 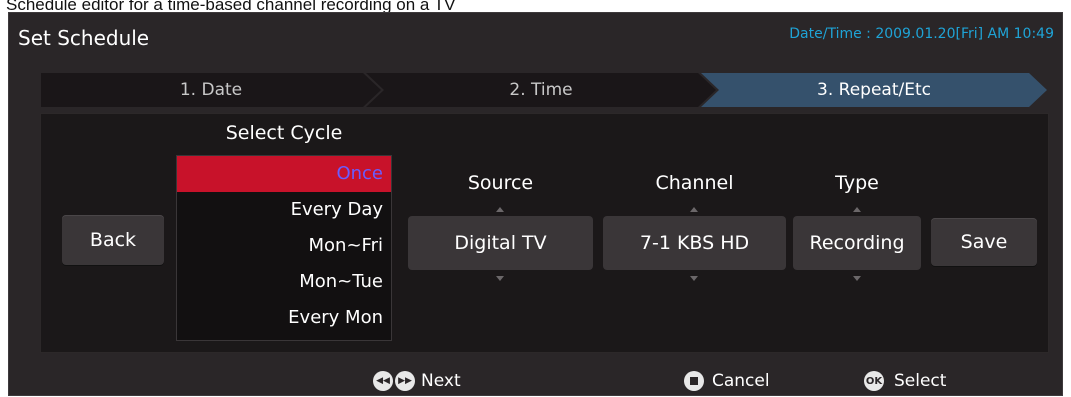 What do you see at coordinates (741, 381) in the screenshot?
I see `cancel-label: Cancel` at bounding box center [741, 381].